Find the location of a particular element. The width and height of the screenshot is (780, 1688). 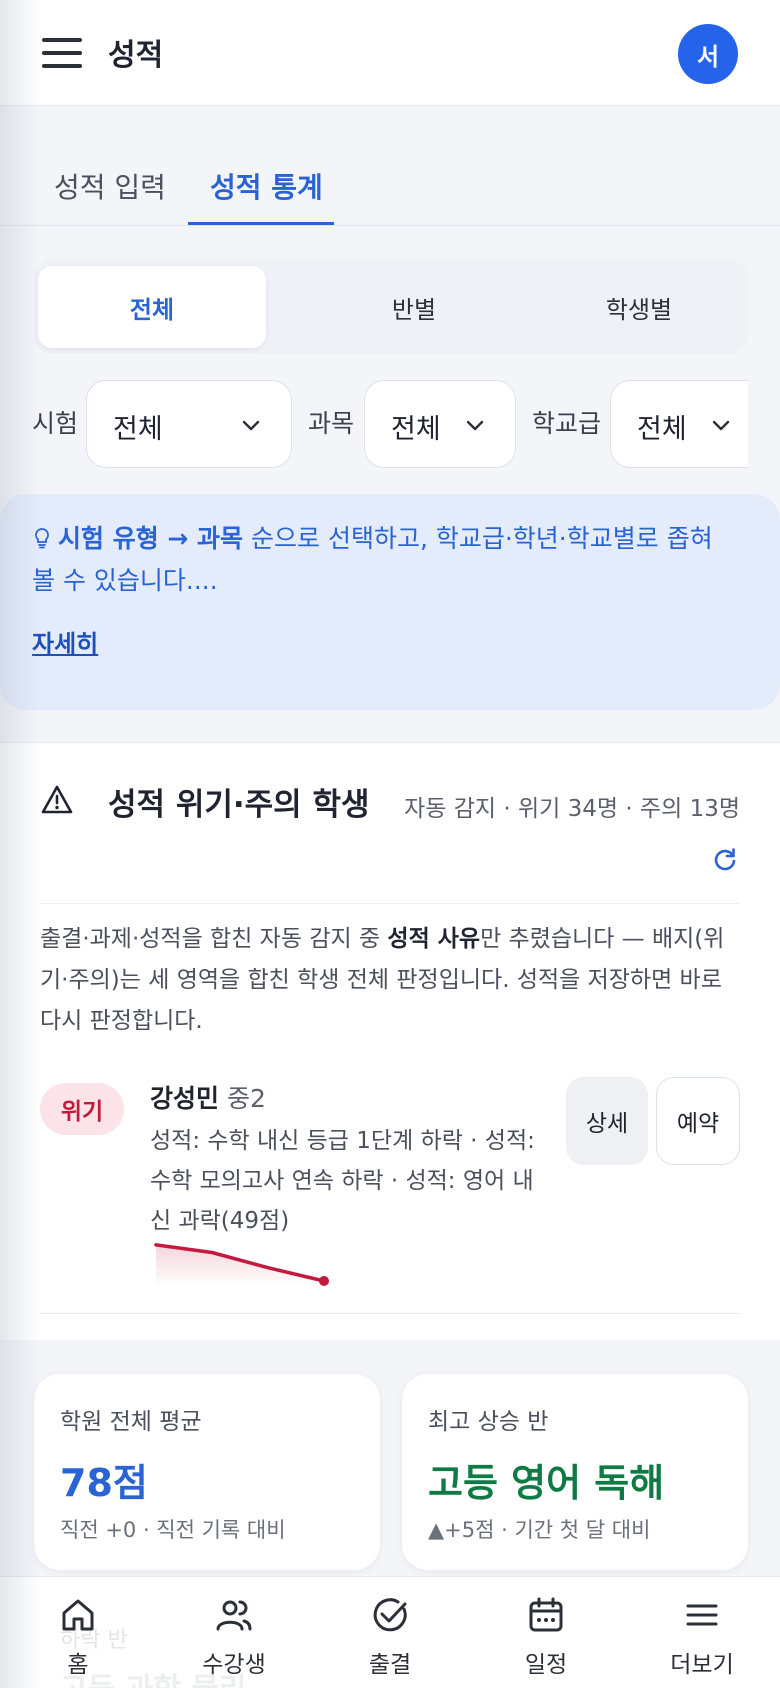

avatar: 서 is located at coordinates (708, 54).